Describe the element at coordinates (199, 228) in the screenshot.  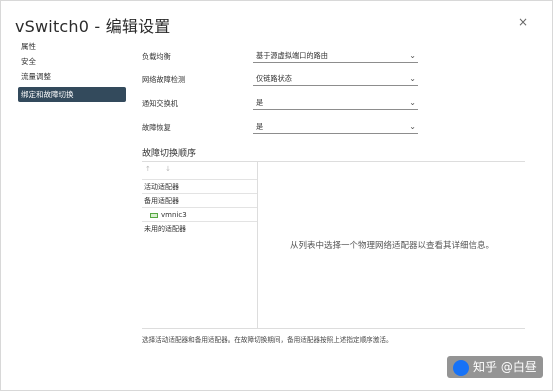
I see `unused-adapters-group: 未用的适配器` at that location.